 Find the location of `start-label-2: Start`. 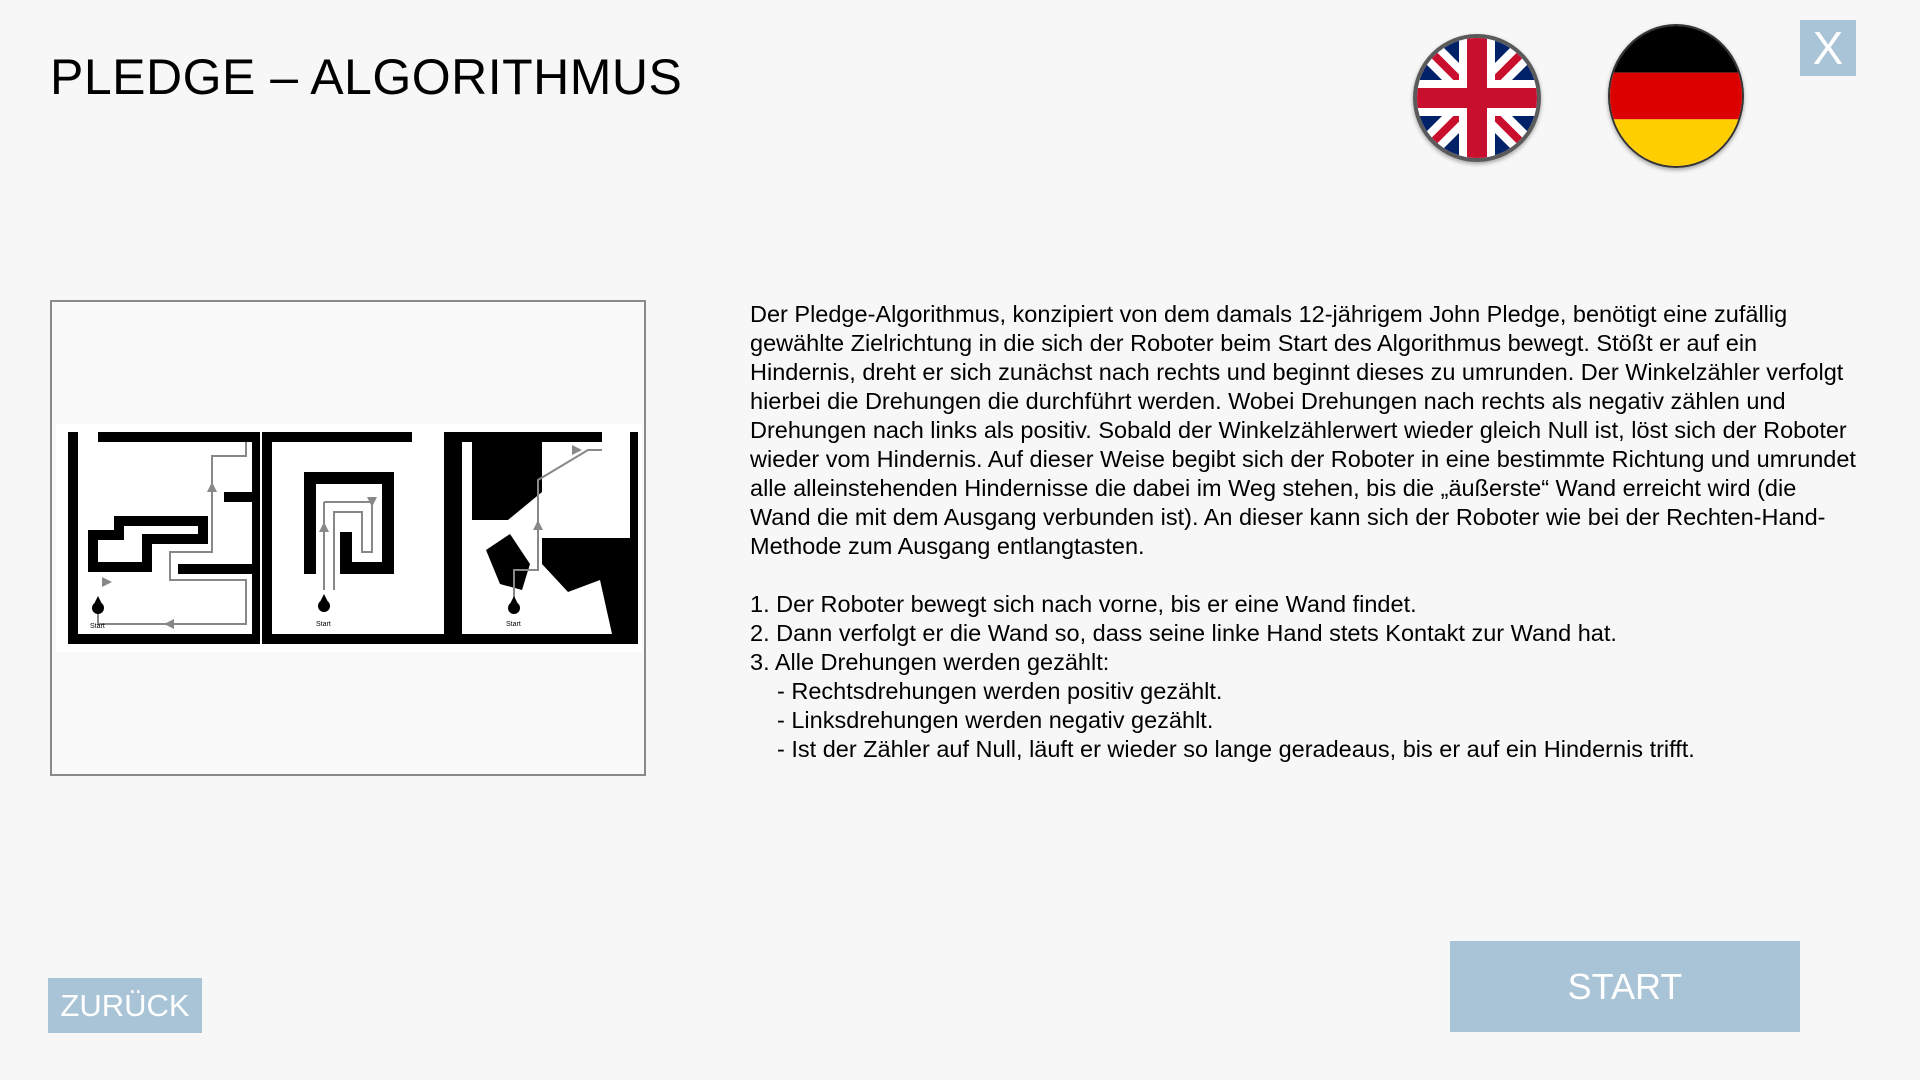

start-label-2: Start is located at coordinates (323, 624).